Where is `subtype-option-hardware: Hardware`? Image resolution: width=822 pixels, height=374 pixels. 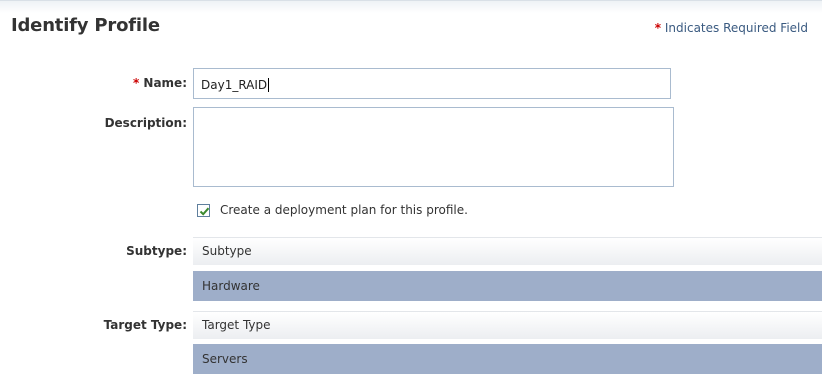 subtype-option-hardware: Hardware is located at coordinates (507, 286).